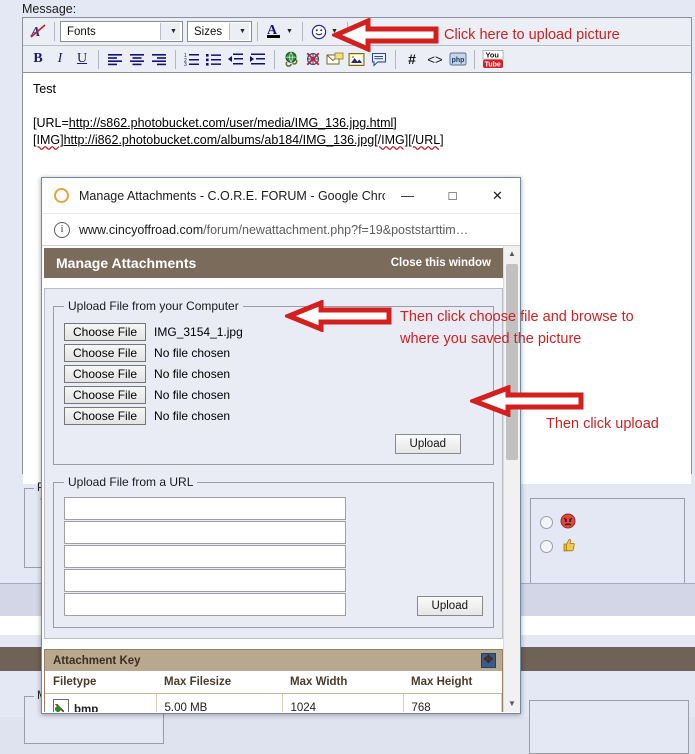 The image size is (695, 754). What do you see at coordinates (342, 682) in the screenshot?
I see `column-max-width: Max Width` at bounding box center [342, 682].